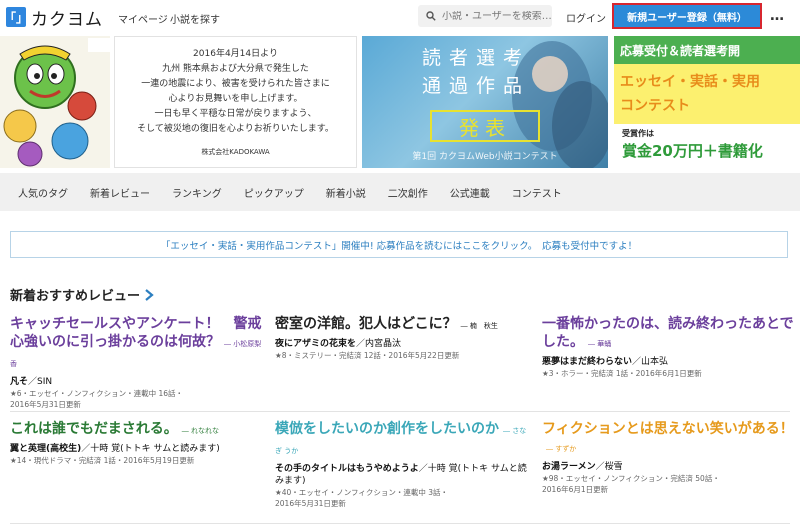  What do you see at coordinates (149, 294) in the screenshot?
I see `chevron-right-icon` at bounding box center [149, 294].